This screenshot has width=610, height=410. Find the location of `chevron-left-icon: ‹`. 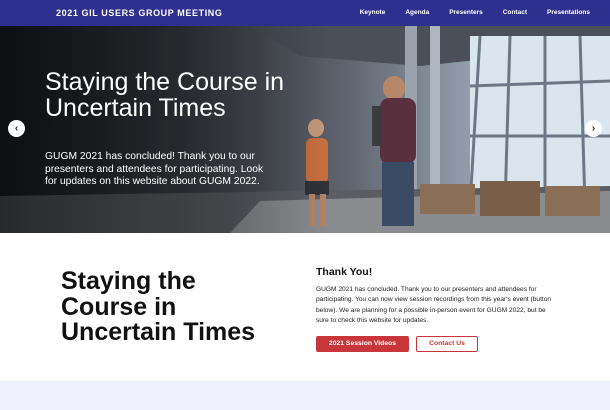

chevron-left-icon: ‹ is located at coordinates (16, 128).